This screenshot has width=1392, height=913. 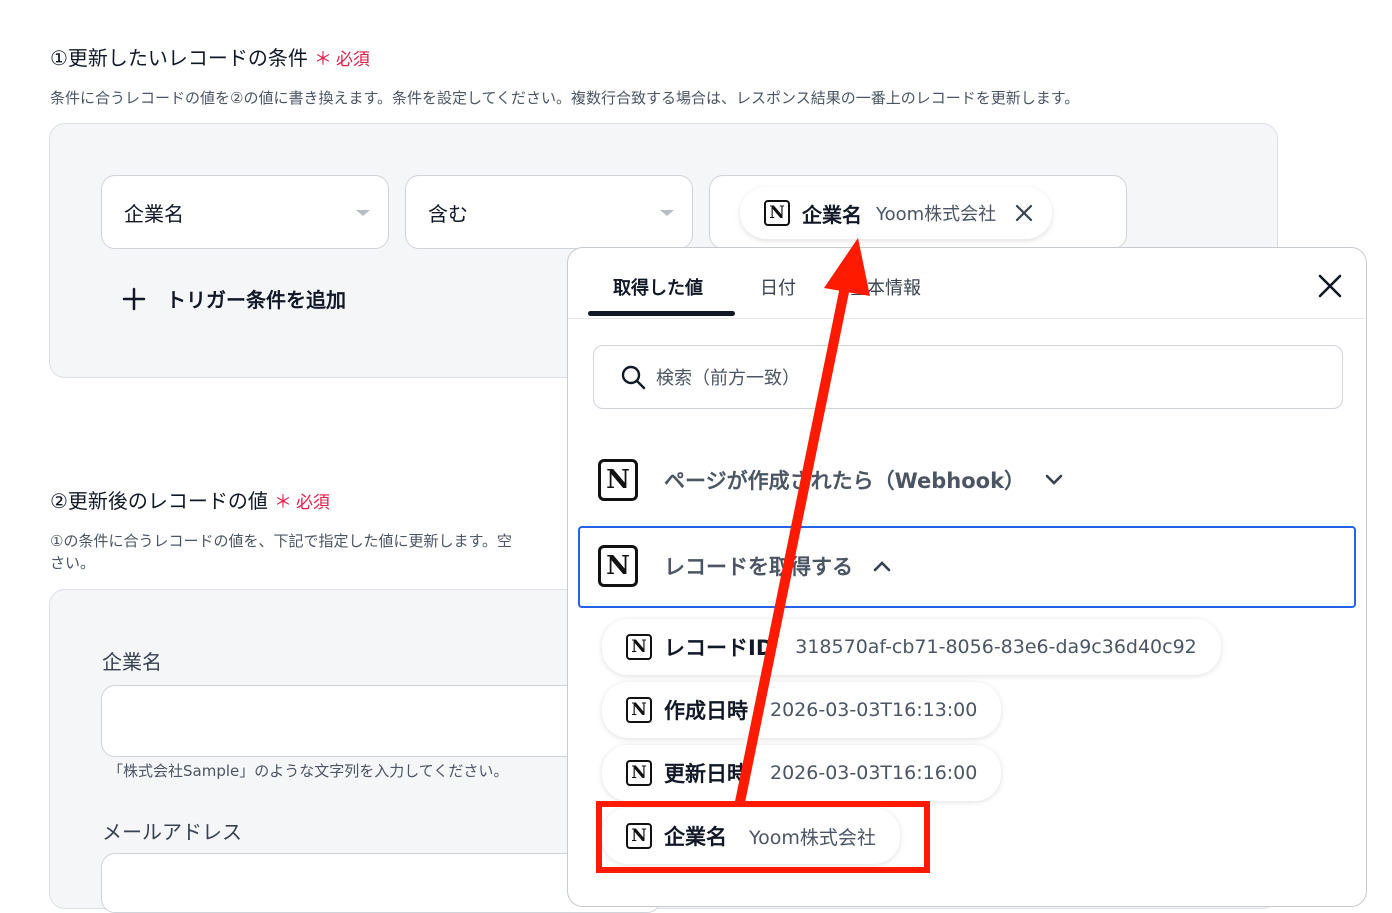 I want to click on value-chip: N 企業名 Yoom株式会社, so click(x=896, y=213).